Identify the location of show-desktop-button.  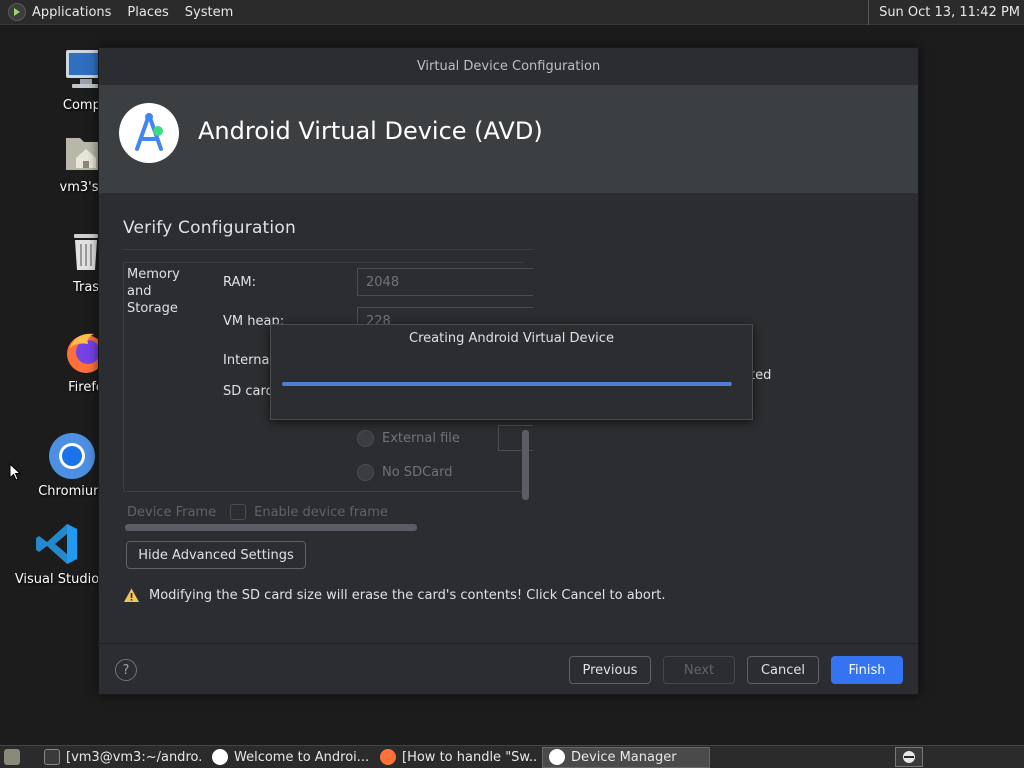
(17, 757).